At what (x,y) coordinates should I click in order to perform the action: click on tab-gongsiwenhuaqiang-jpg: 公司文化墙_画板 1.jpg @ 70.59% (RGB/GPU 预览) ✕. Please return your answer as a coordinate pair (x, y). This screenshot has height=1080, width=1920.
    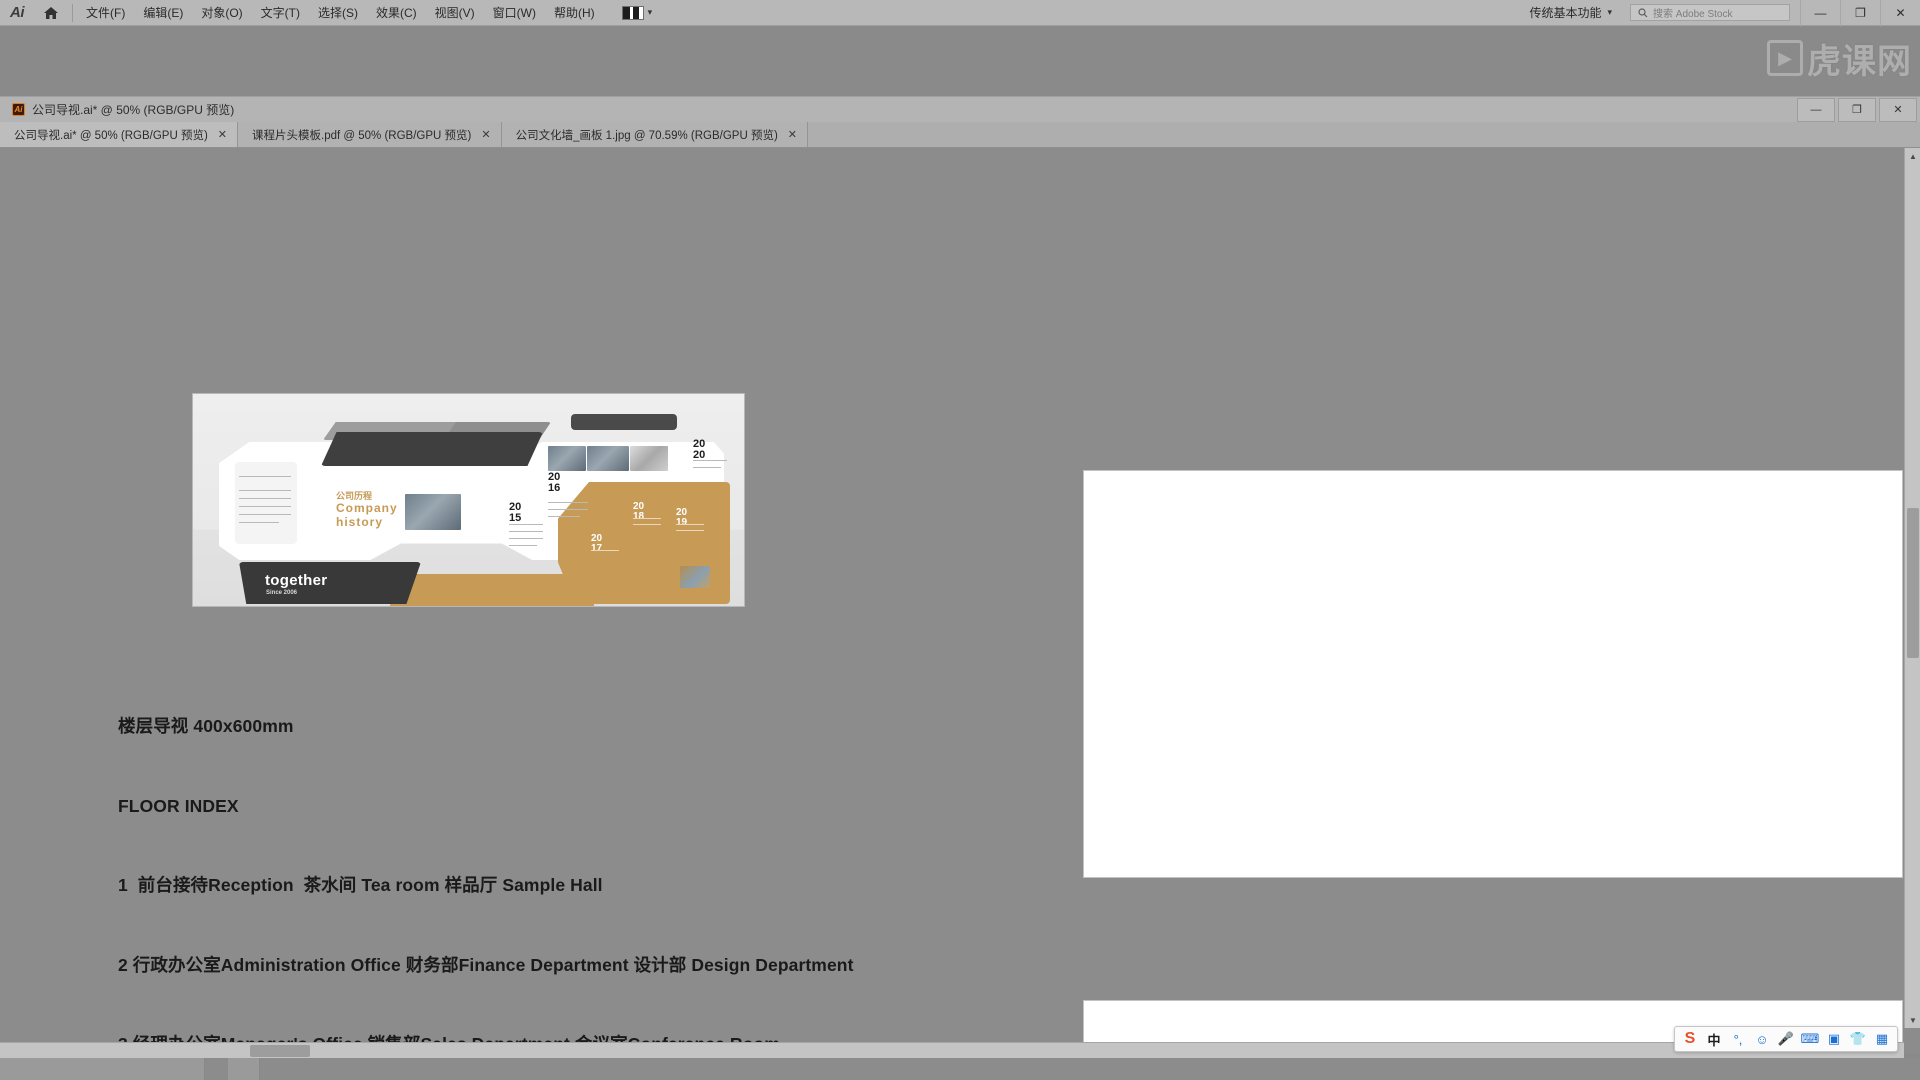
    Looking at the image, I should click on (654, 134).